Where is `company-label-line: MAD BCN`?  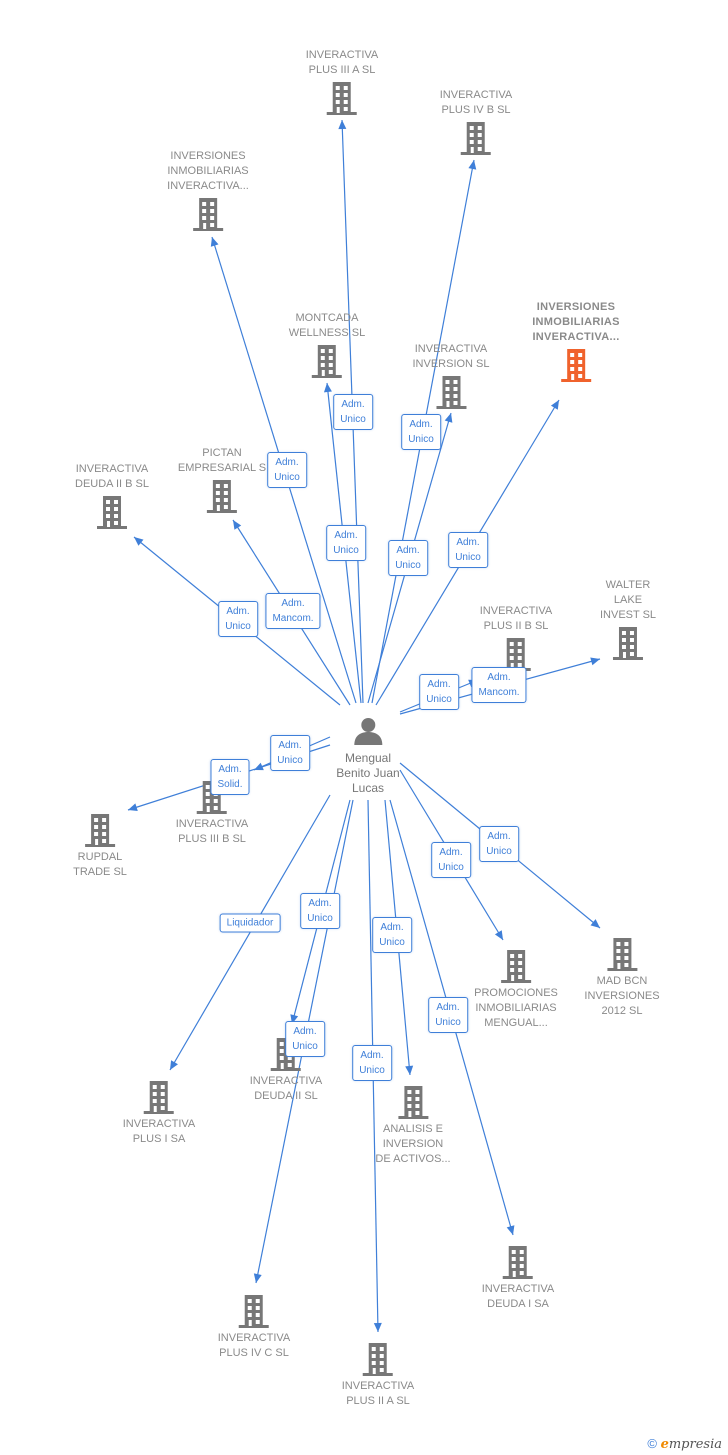 company-label-line: MAD BCN is located at coordinates (622, 981).